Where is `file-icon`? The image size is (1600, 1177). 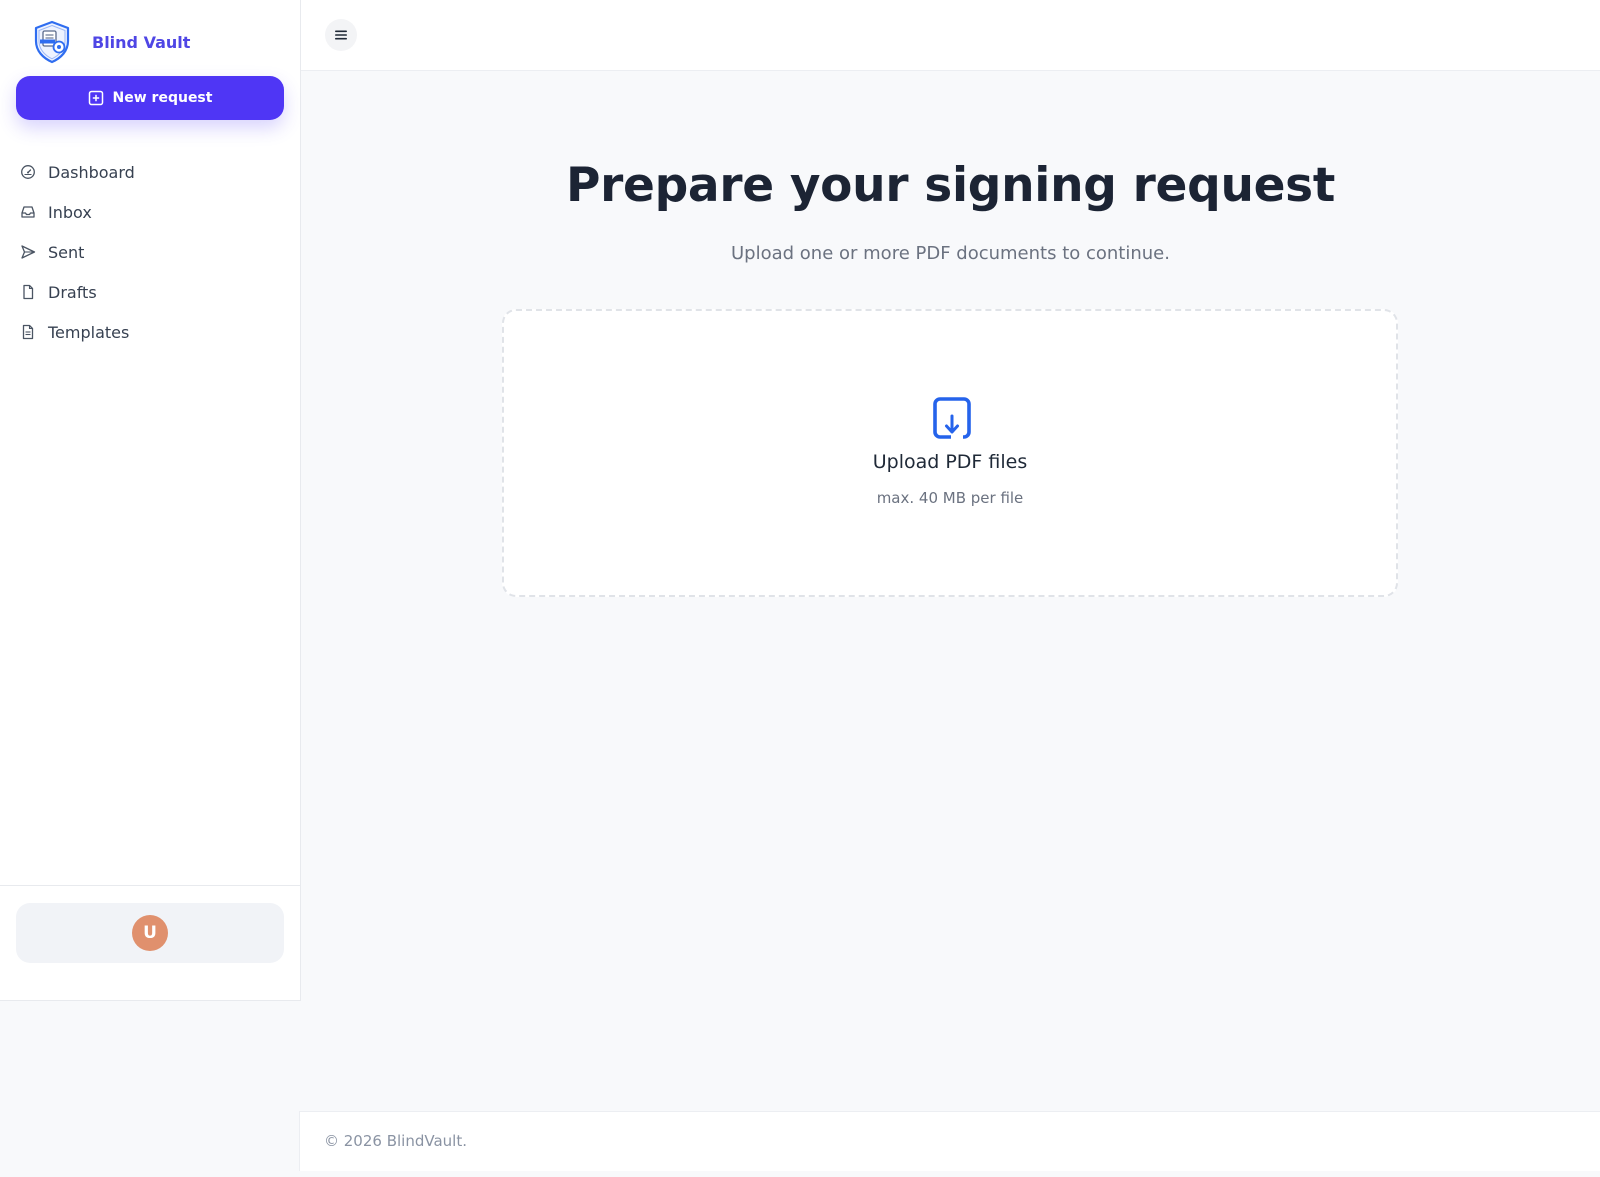 file-icon is located at coordinates (28, 292).